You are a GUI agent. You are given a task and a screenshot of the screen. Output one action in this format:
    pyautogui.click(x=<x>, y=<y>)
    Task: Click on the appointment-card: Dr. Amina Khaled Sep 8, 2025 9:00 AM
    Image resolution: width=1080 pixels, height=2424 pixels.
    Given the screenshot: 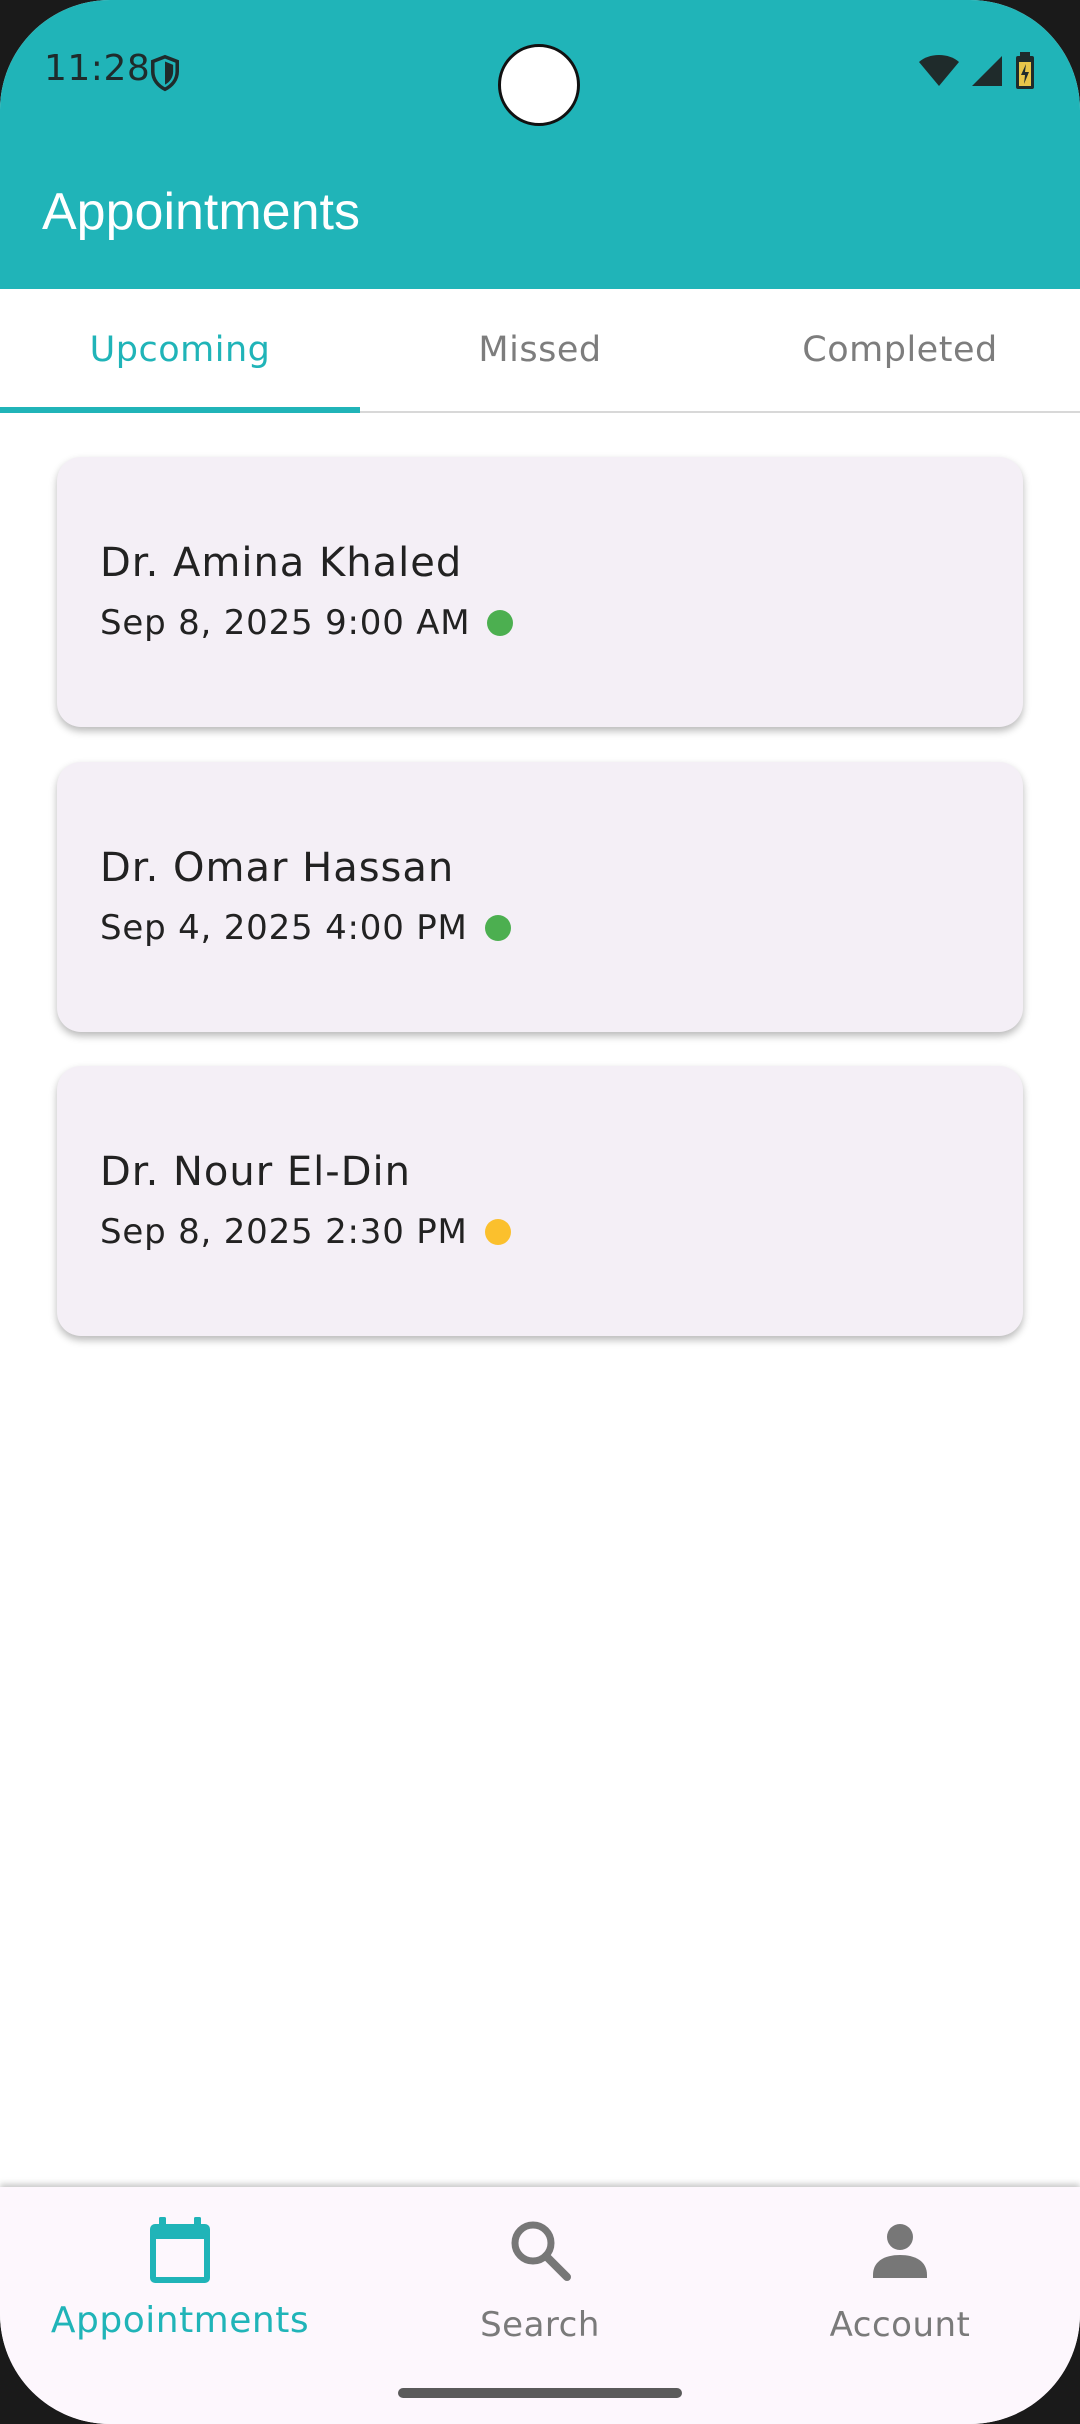 What is the action you would take?
    pyautogui.click(x=540, y=592)
    